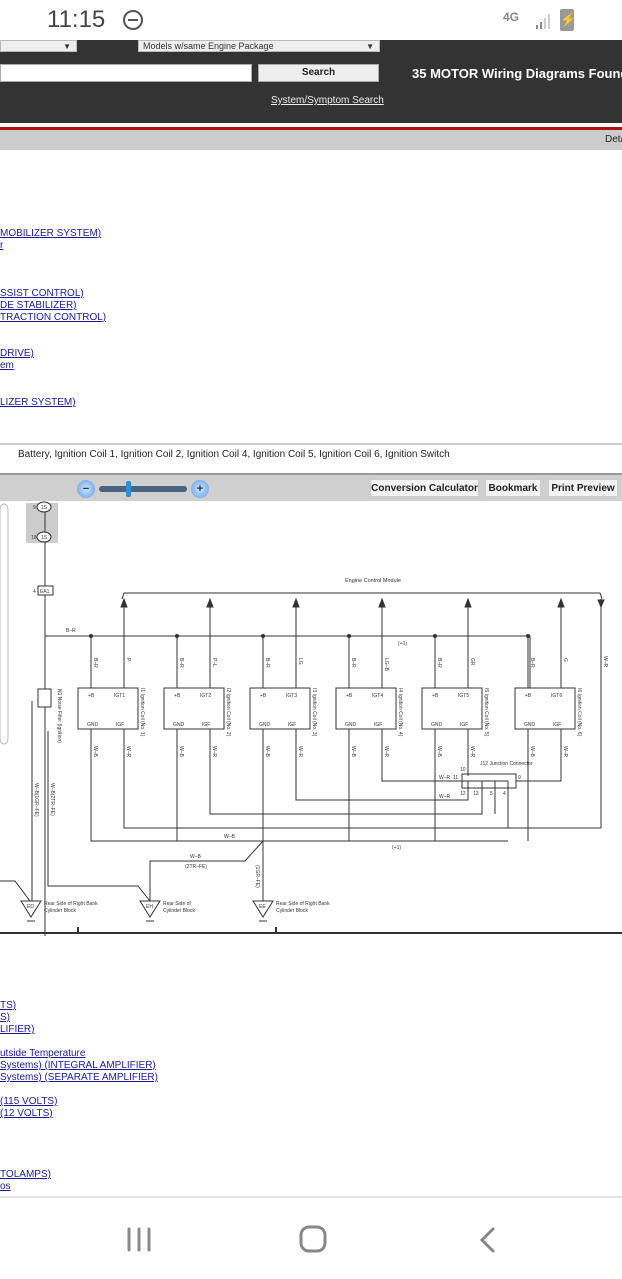 This screenshot has height=1279, width=622. I want to click on ecm-bracket, so click(362, 596).